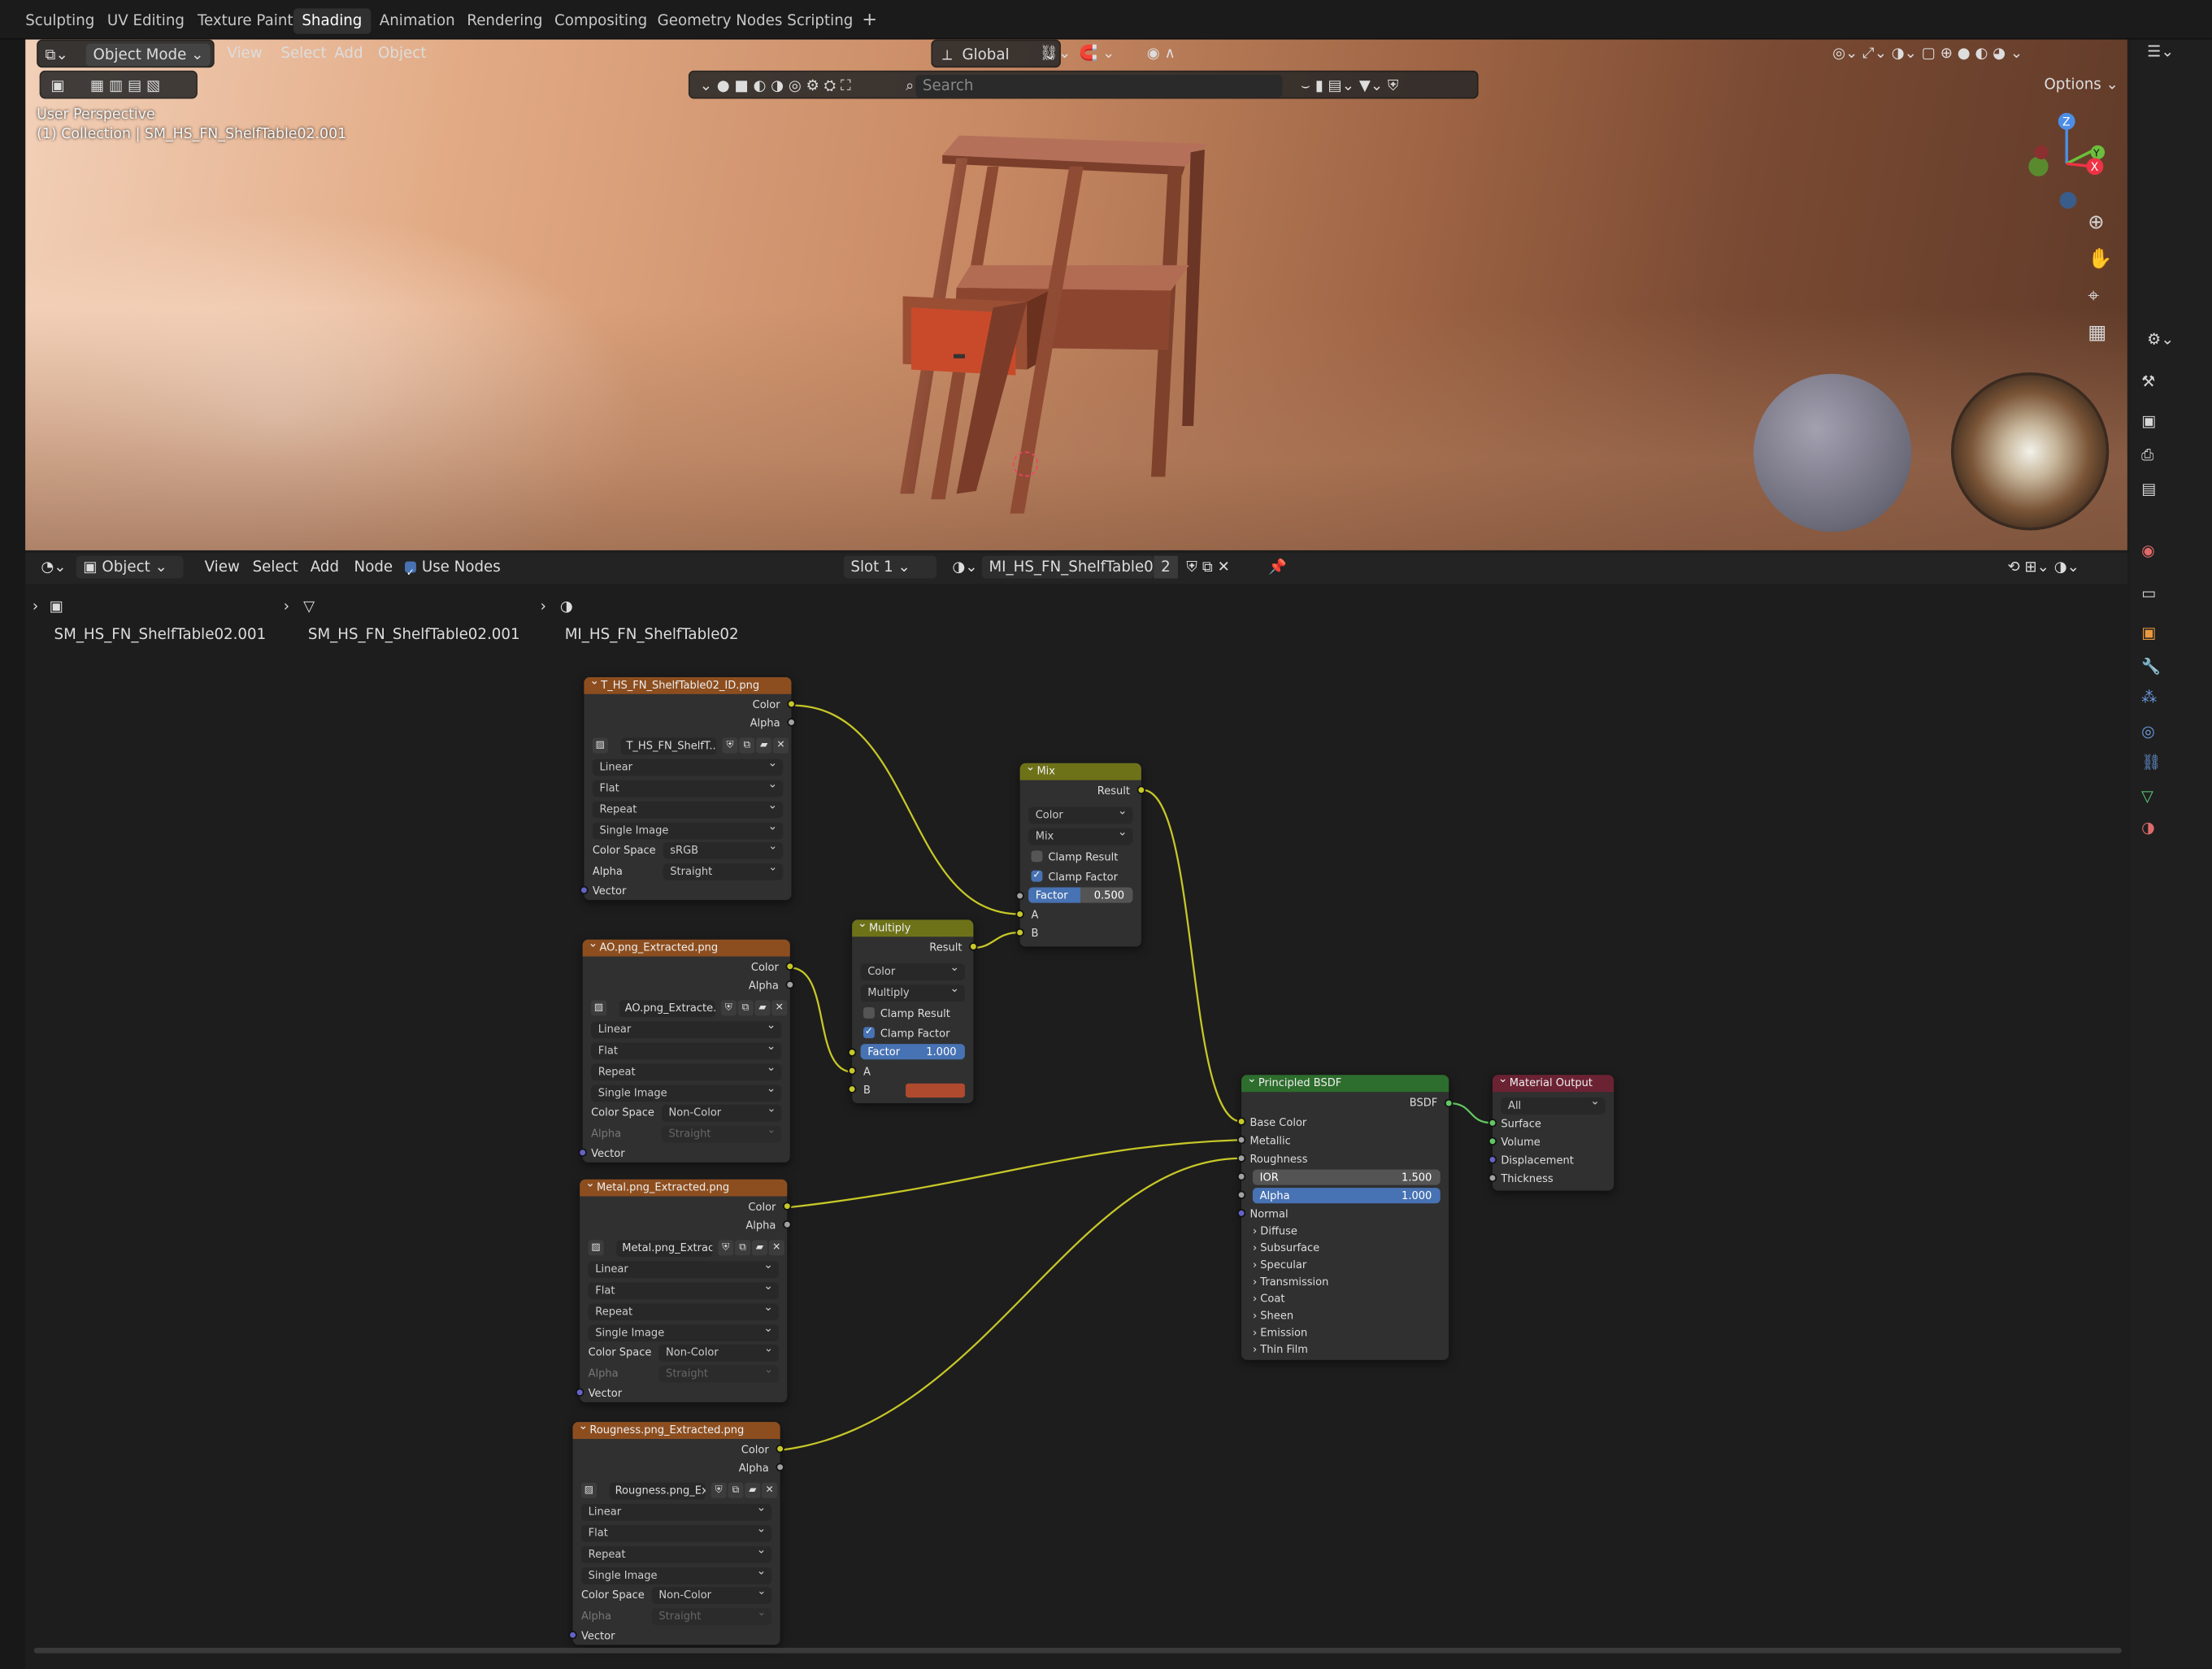 This screenshot has height=1669, width=2212. Describe the element at coordinates (2148, 421) in the screenshot. I see `render-icon: ▣` at that location.